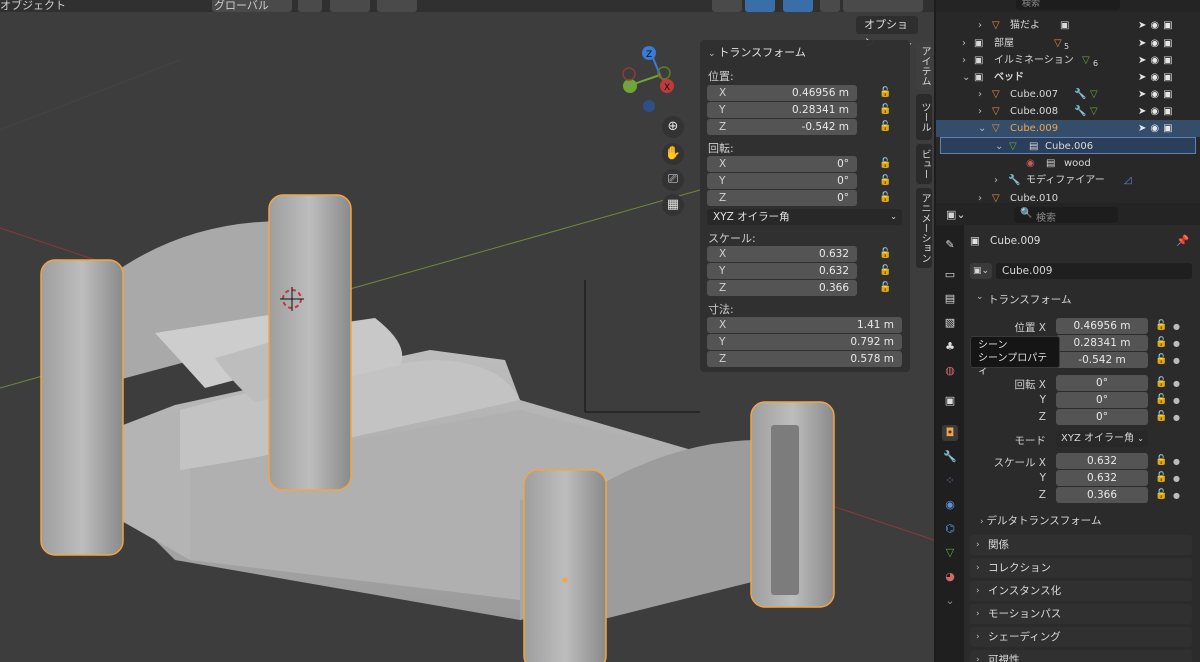 The width and height of the screenshot is (1200, 662). What do you see at coordinates (950, 481) in the screenshot?
I see `particles-tab-icon: ⁘` at bounding box center [950, 481].